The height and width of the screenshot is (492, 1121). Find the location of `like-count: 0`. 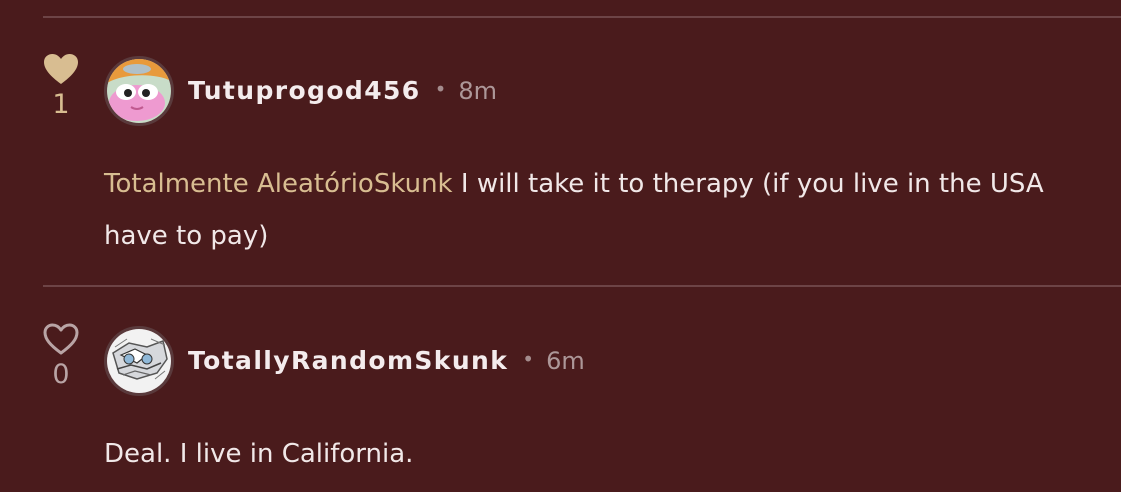

like-count: 0 is located at coordinates (61, 374).